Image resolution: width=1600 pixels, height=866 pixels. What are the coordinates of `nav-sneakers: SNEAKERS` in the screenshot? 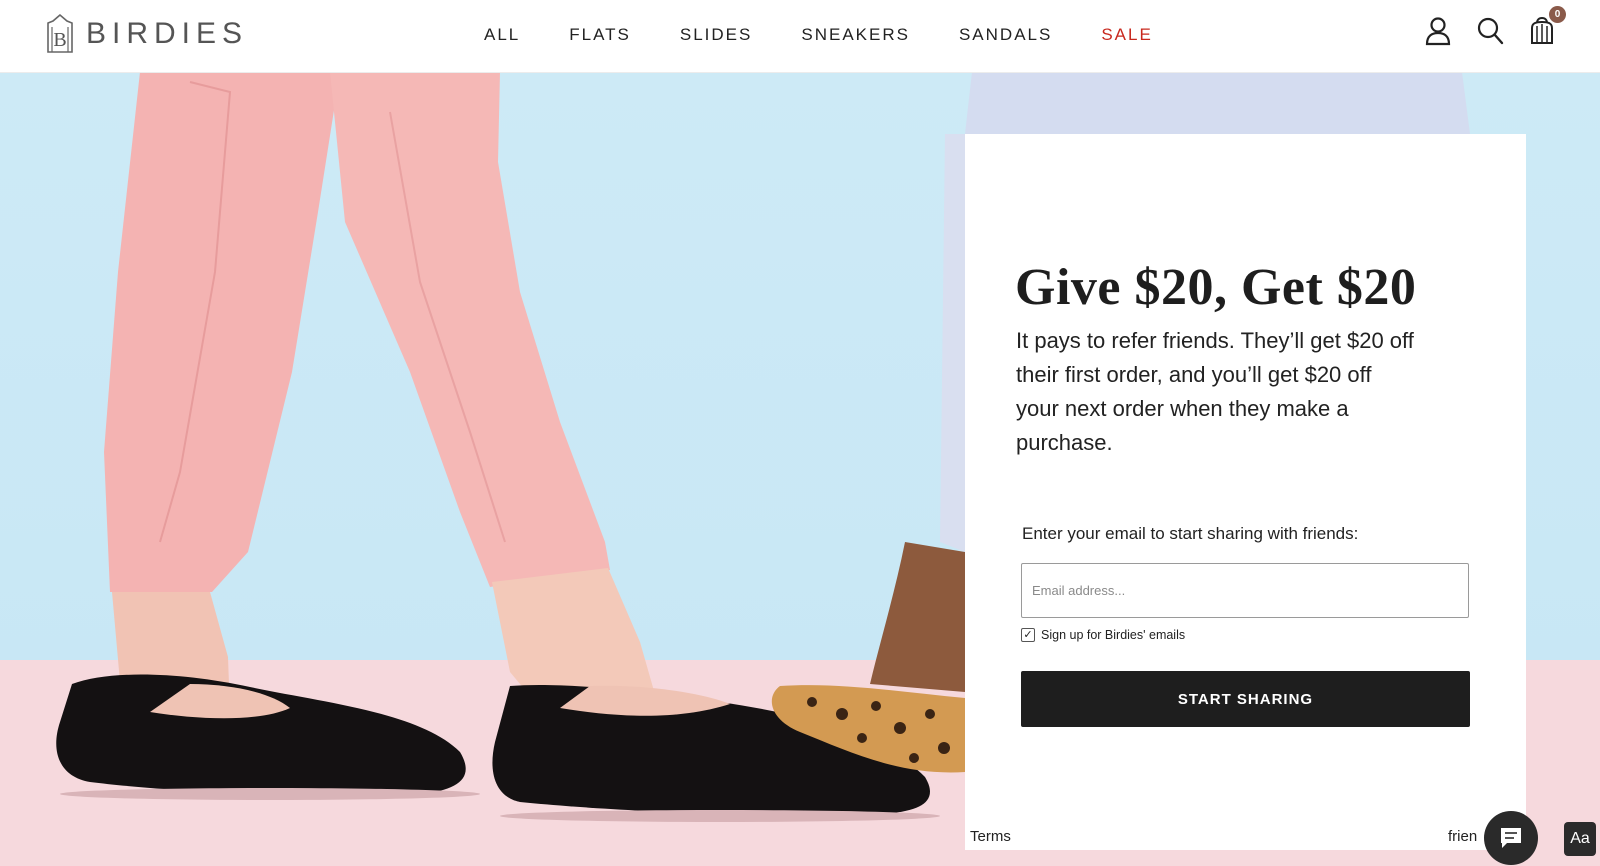 It's located at (855, 35).